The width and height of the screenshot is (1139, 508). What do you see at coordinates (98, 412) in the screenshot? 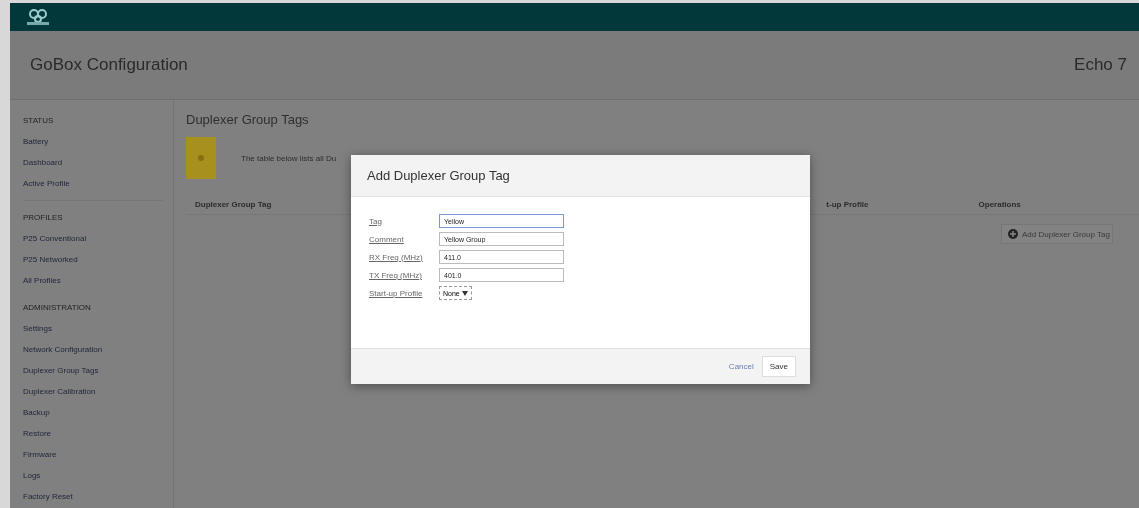
I see `sidebar-link: Backup` at bounding box center [98, 412].